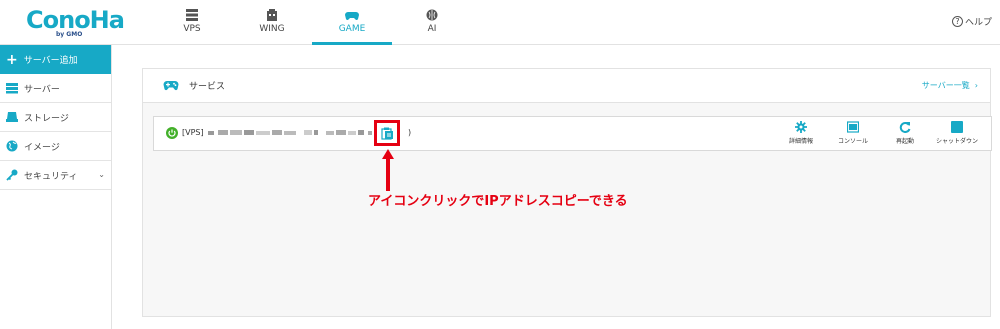  What do you see at coordinates (432, 22) in the screenshot?
I see `nav-ai: AI` at bounding box center [432, 22].